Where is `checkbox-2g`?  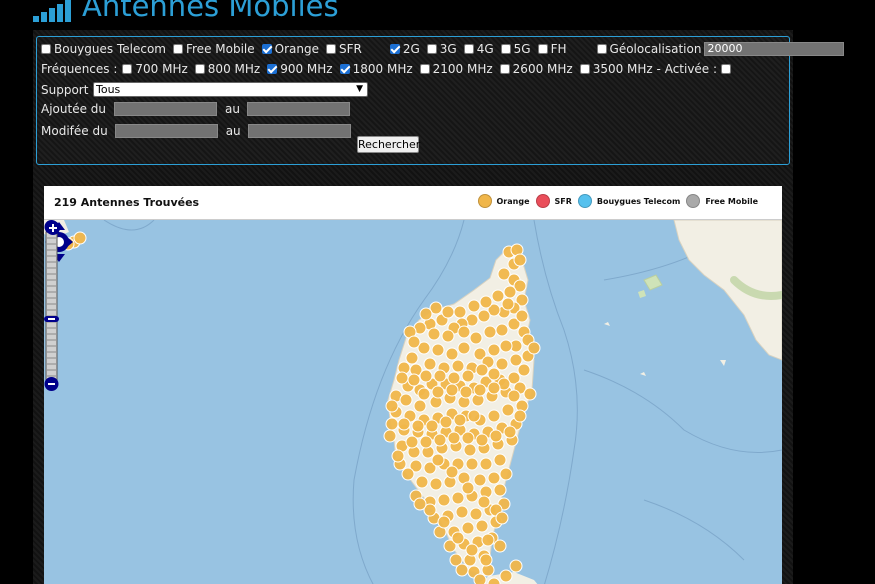 checkbox-2g is located at coordinates (394, 49).